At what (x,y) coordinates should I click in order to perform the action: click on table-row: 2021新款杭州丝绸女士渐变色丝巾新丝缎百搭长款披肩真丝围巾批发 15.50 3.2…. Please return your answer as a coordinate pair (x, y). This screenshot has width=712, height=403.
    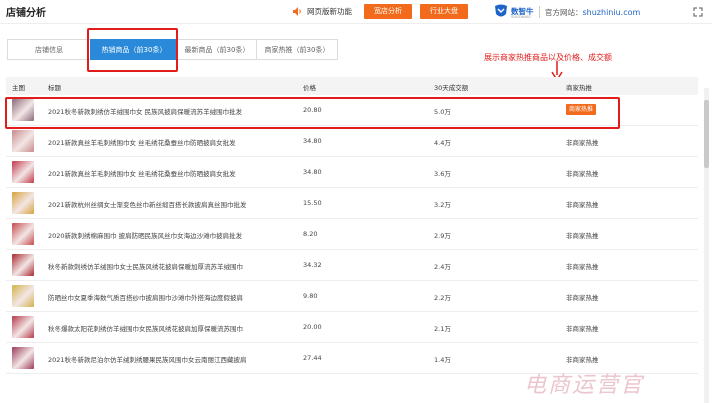
    Looking at the image, I should click on (352, 203).